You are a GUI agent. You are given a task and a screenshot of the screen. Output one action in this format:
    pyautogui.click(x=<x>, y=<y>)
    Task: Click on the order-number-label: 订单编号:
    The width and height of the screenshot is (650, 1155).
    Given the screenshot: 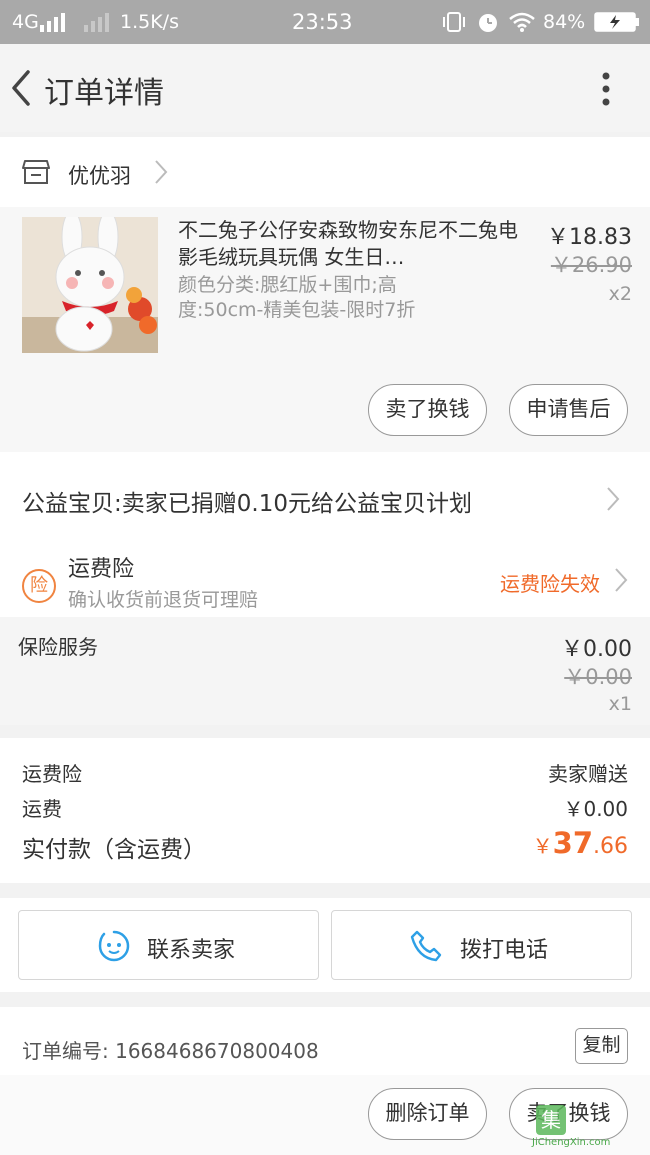 What is the action you would take?
    pyautogui.click(x=65, y=1051)
    